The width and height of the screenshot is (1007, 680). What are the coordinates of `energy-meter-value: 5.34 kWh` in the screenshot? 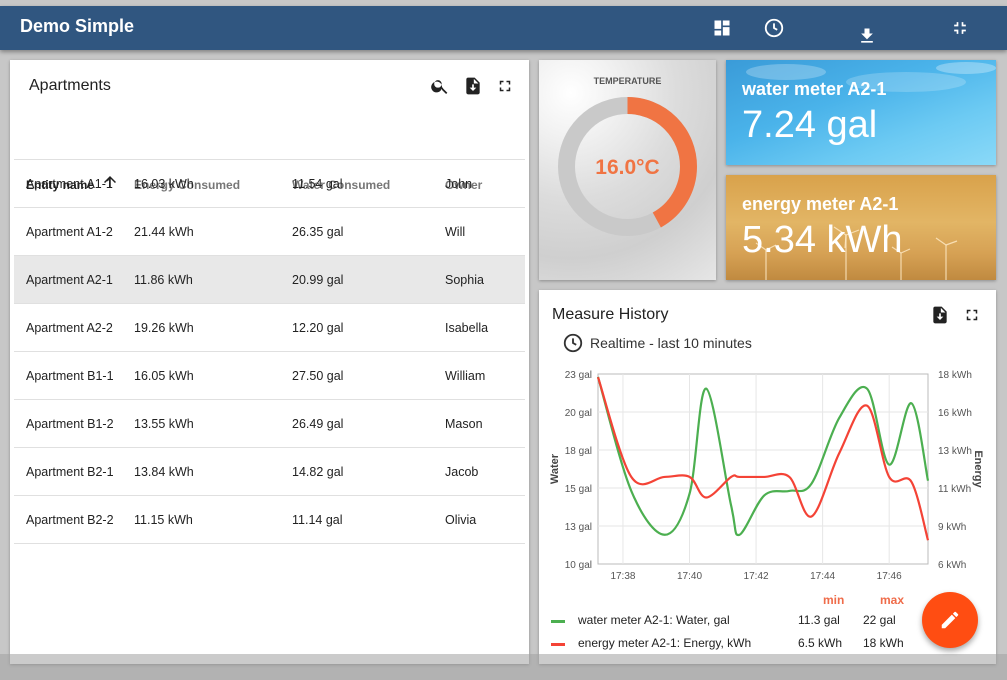 It's located at (822, 240).